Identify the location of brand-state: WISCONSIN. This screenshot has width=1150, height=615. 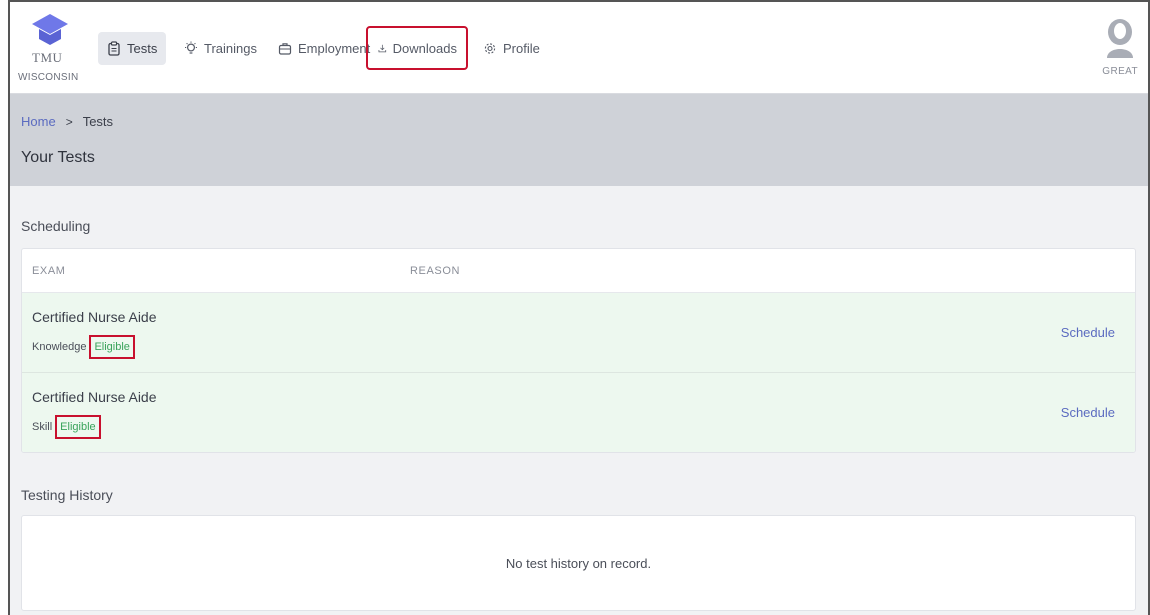
(48, 77).